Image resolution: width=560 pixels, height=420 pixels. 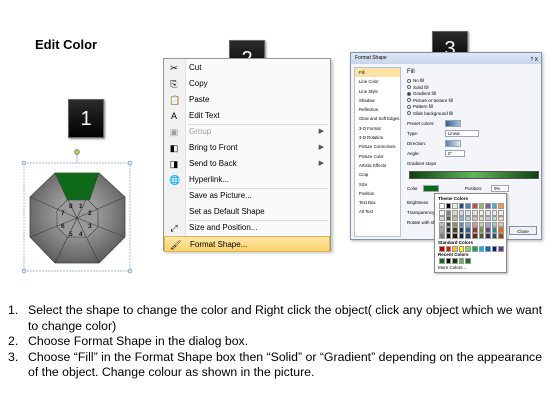 What do you see at coordinates (420, 107) in the screenshot?
I see `fill-option-pattern-fill: Pattern fill` at bounding box center [420, 107].